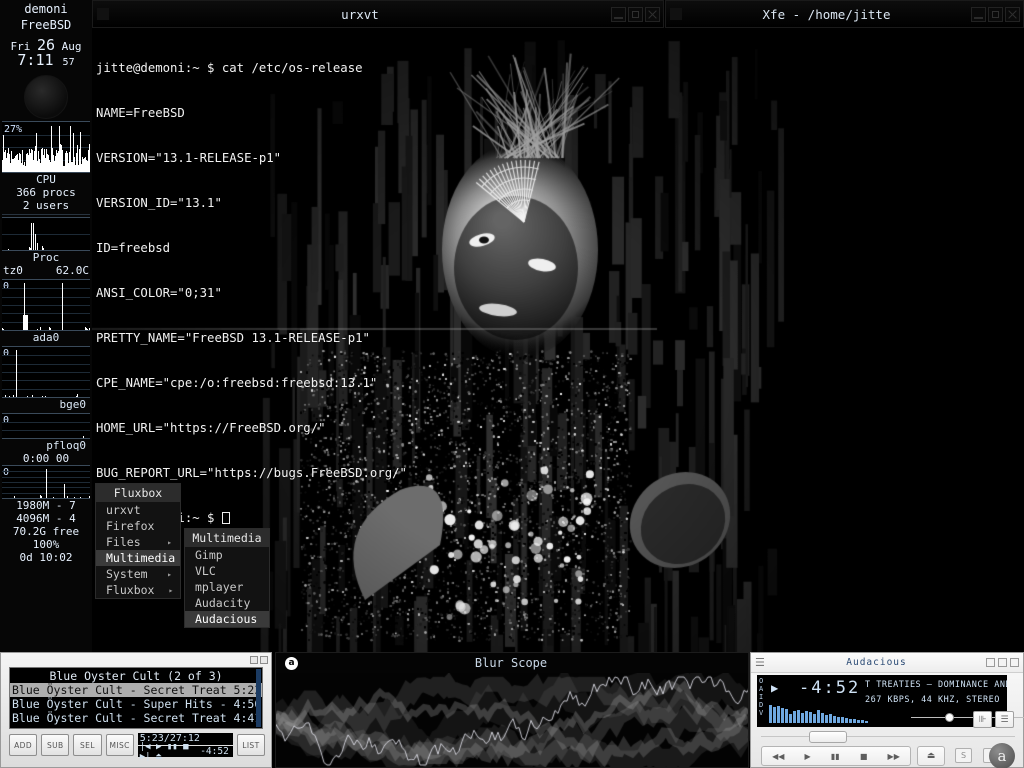  I want to click on filemanager-window-title: Xfe - /home/jitte, so click(826, 14).